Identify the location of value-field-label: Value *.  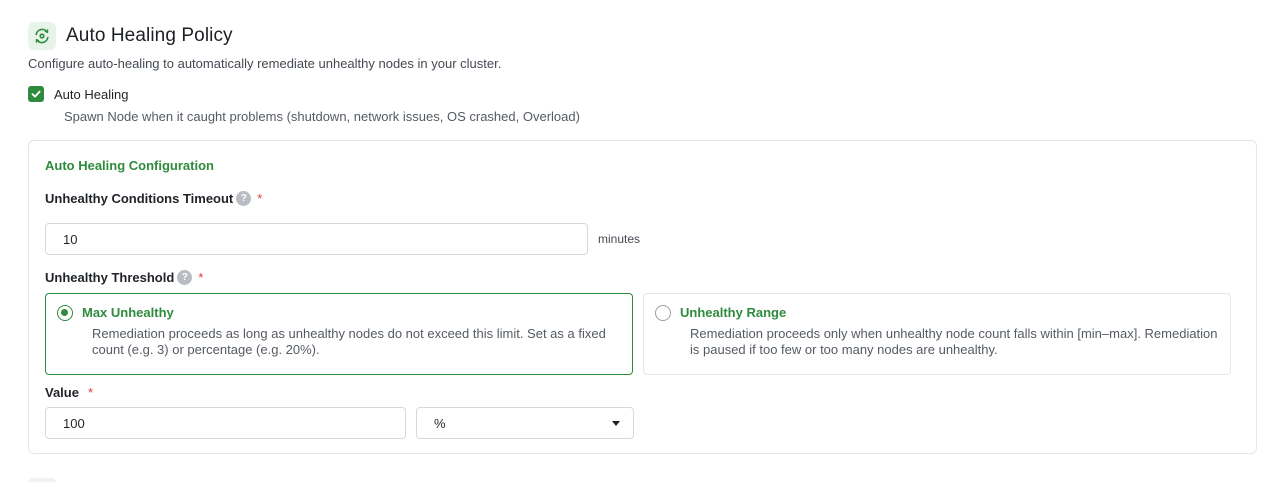
(69, 392).